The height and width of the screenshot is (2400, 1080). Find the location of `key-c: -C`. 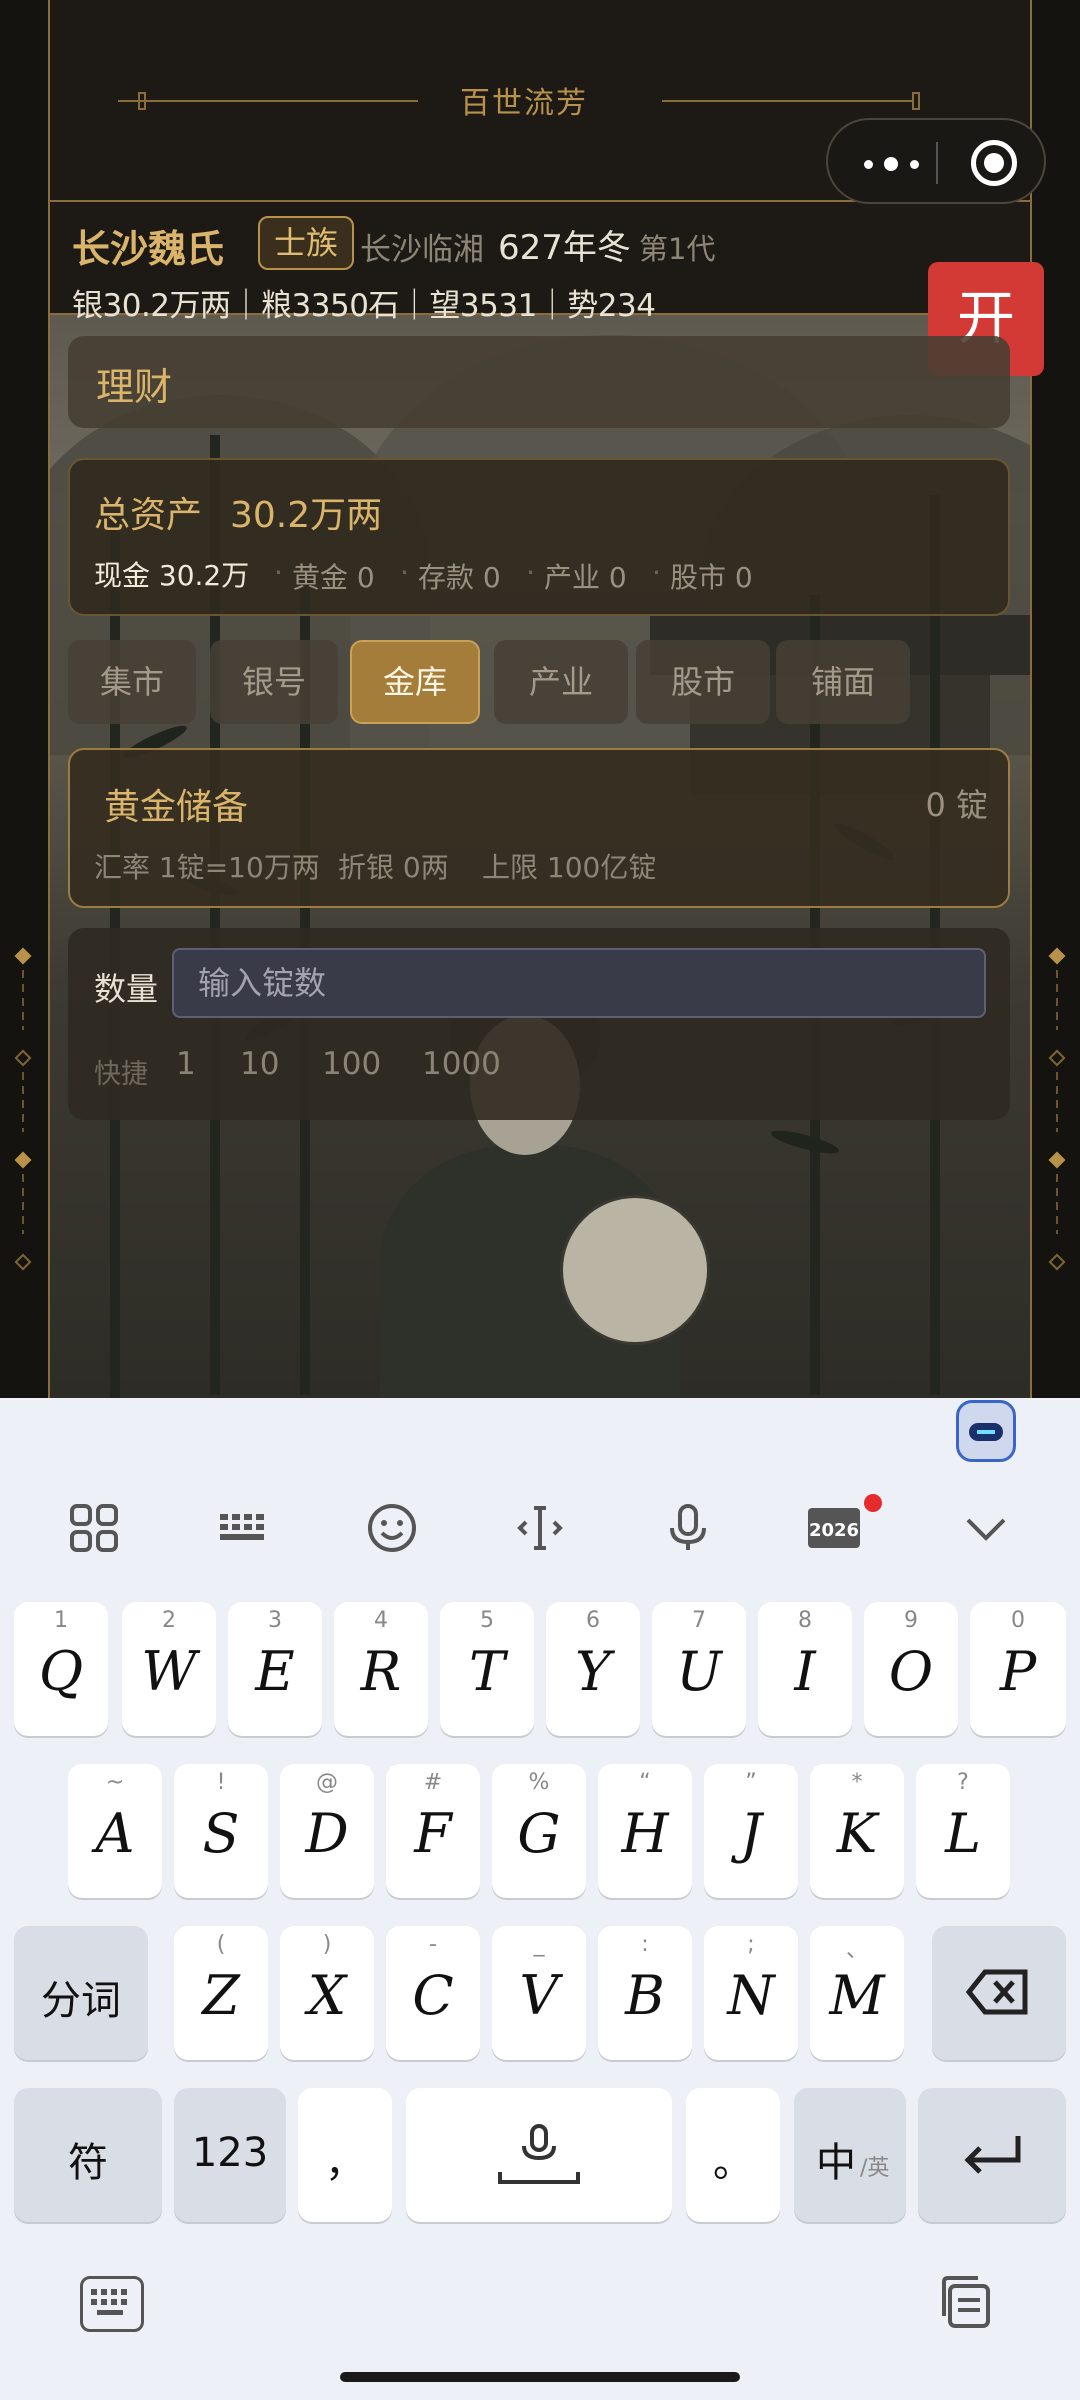

key-c: -C is located at coordinates (433, 1993).